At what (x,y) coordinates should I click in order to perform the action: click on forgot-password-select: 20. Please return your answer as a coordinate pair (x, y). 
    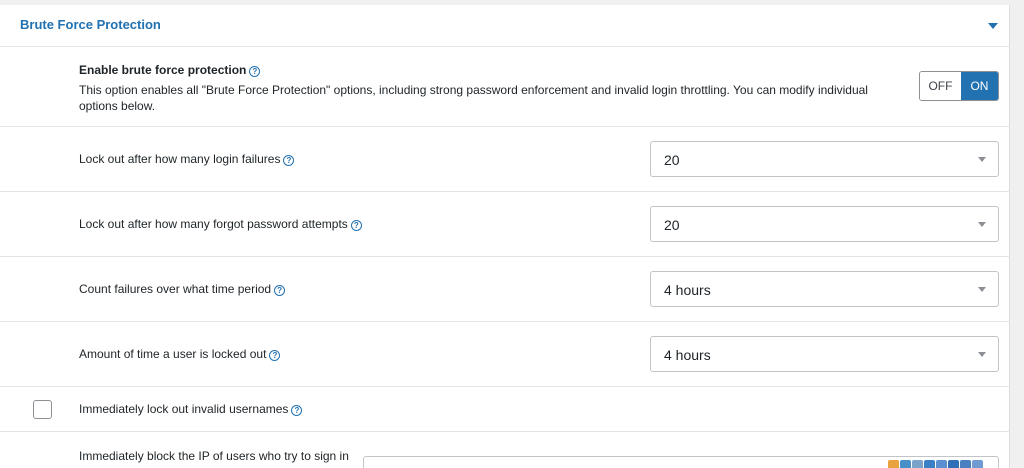
    Looking at the image, I should click on (824, 224).